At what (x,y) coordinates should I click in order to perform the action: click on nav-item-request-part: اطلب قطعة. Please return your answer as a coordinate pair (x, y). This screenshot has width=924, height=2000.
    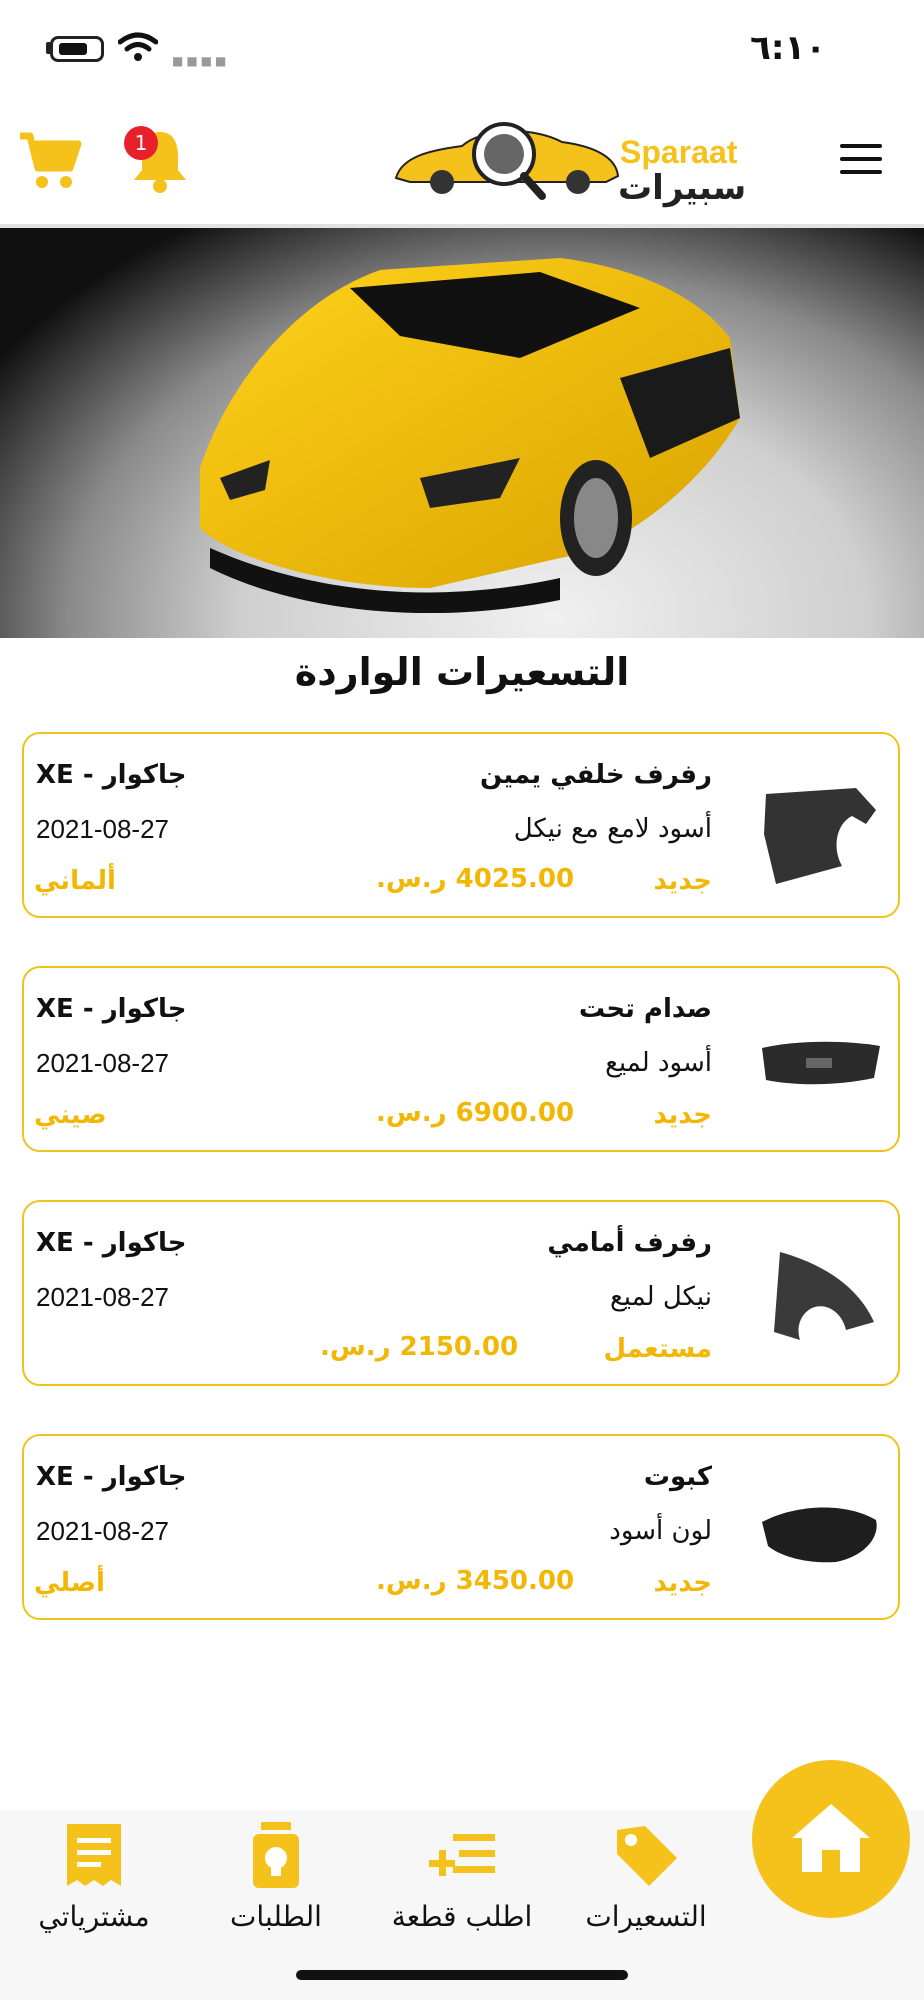
    Looking at the image, I should click on (462, 1876).